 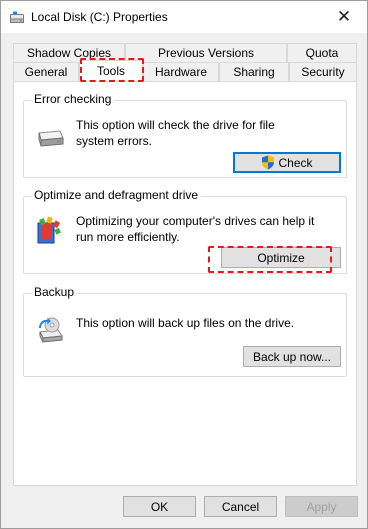 I want to click on tab-sharing: Sharing, so click(x=254, y=71).